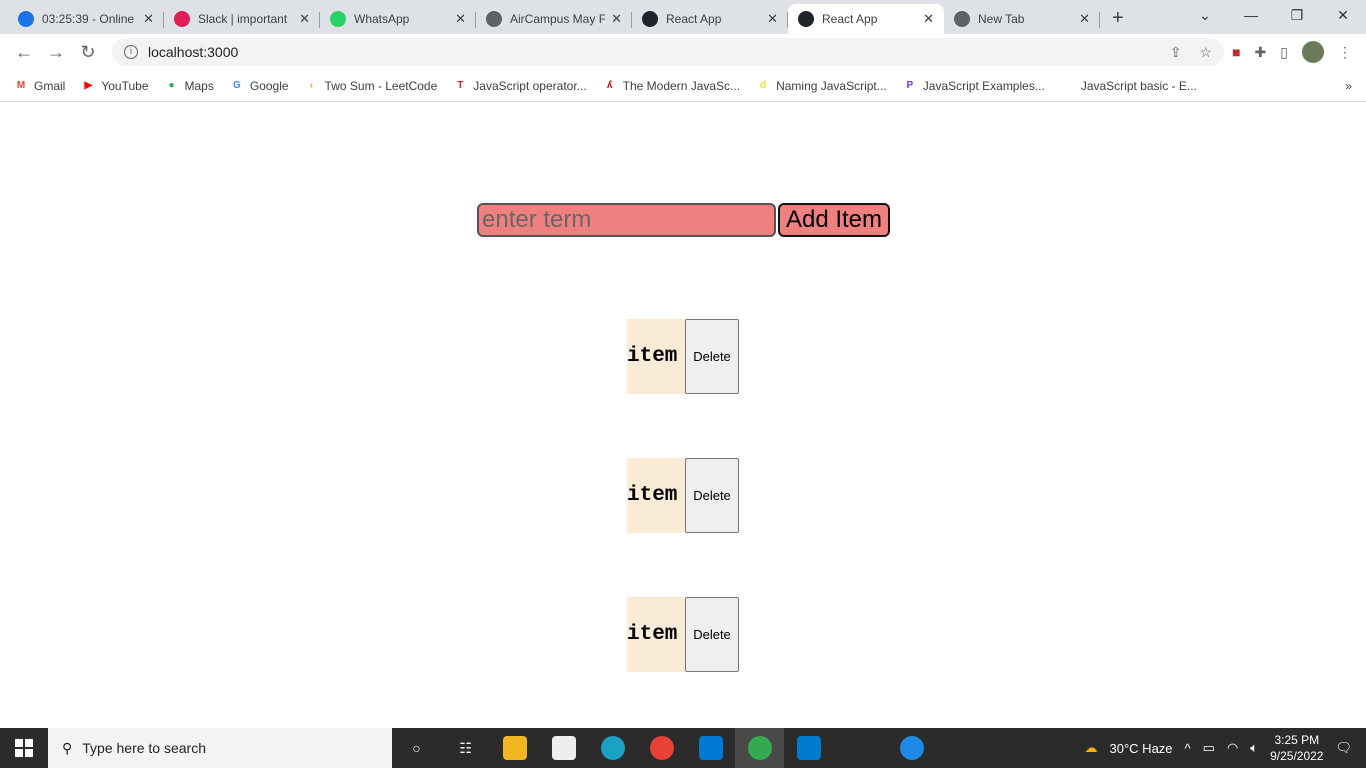 Image resolution: width=1366 pixels, height=768 pixels. What do you see at coordinates (1001, 19) in the screenshot?
I see `tab-title: New Tab` at bounding box center [1001, 19].